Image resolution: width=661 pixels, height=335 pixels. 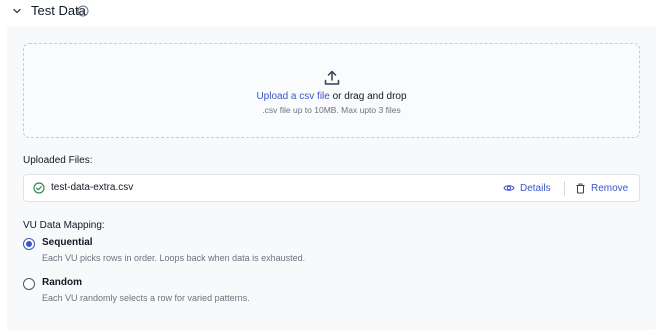 What do you see at coordinates (580, 188) in the screenshot?
I see `trash-icon` at bounding box center [580, 188].